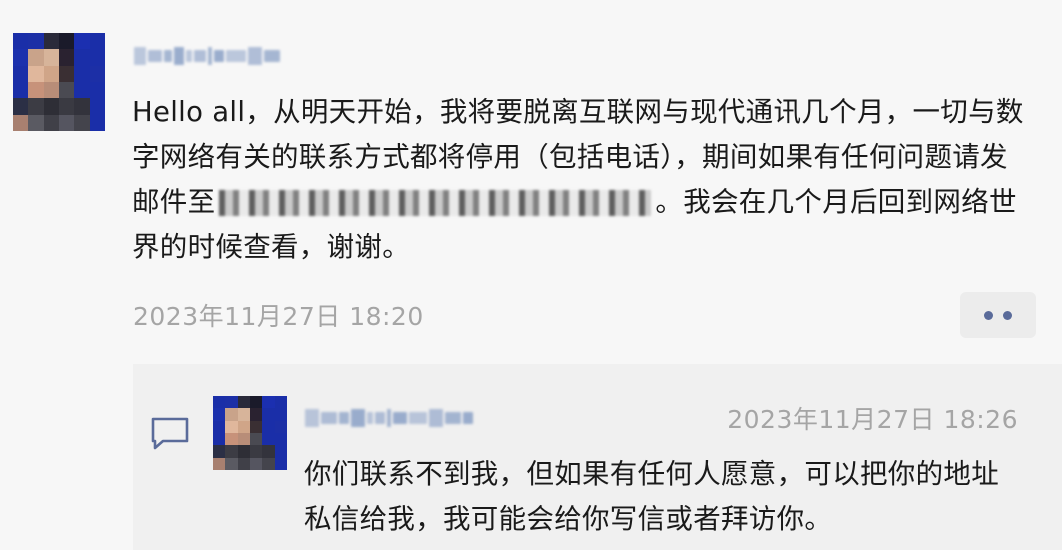 This screenshot has height=550, width=1062. What do you see at coordinates (998, 315) in the screenshot?
I see `more-button` at bounding box center [998, 315].